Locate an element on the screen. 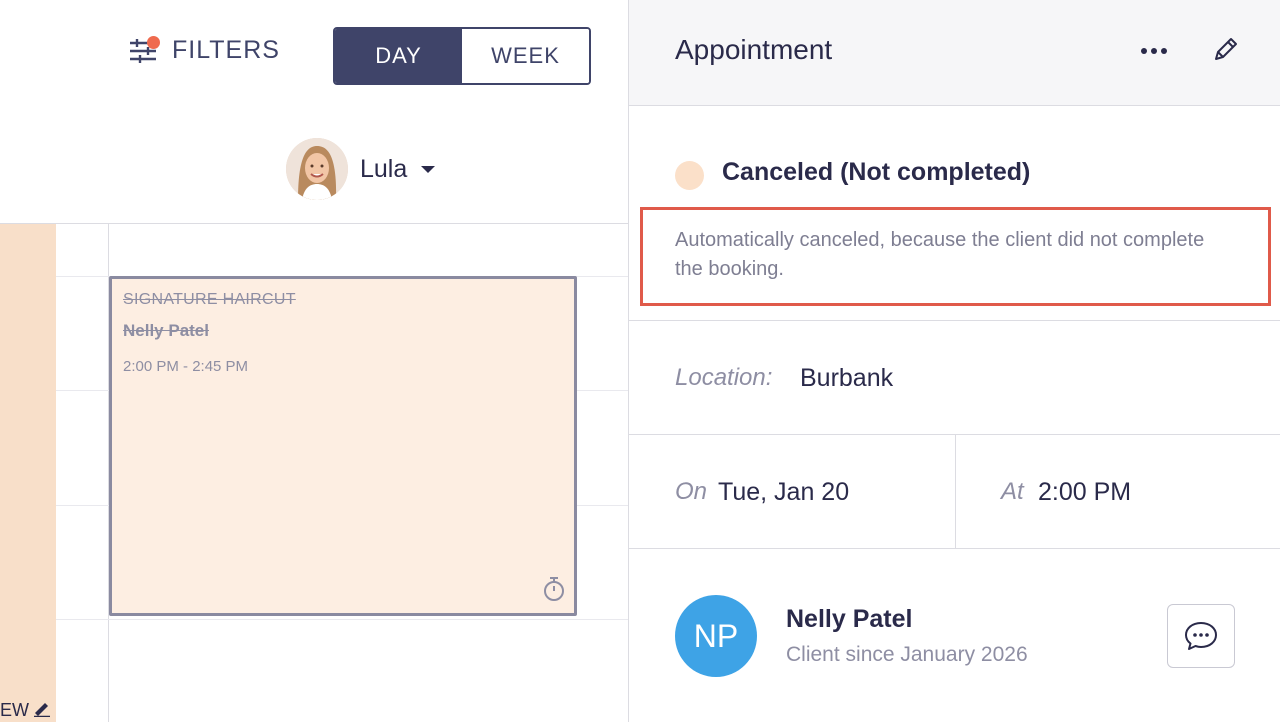 This screenshot has width=1280, height=722. column-label-text: EW is located at coordinates (14, 710).